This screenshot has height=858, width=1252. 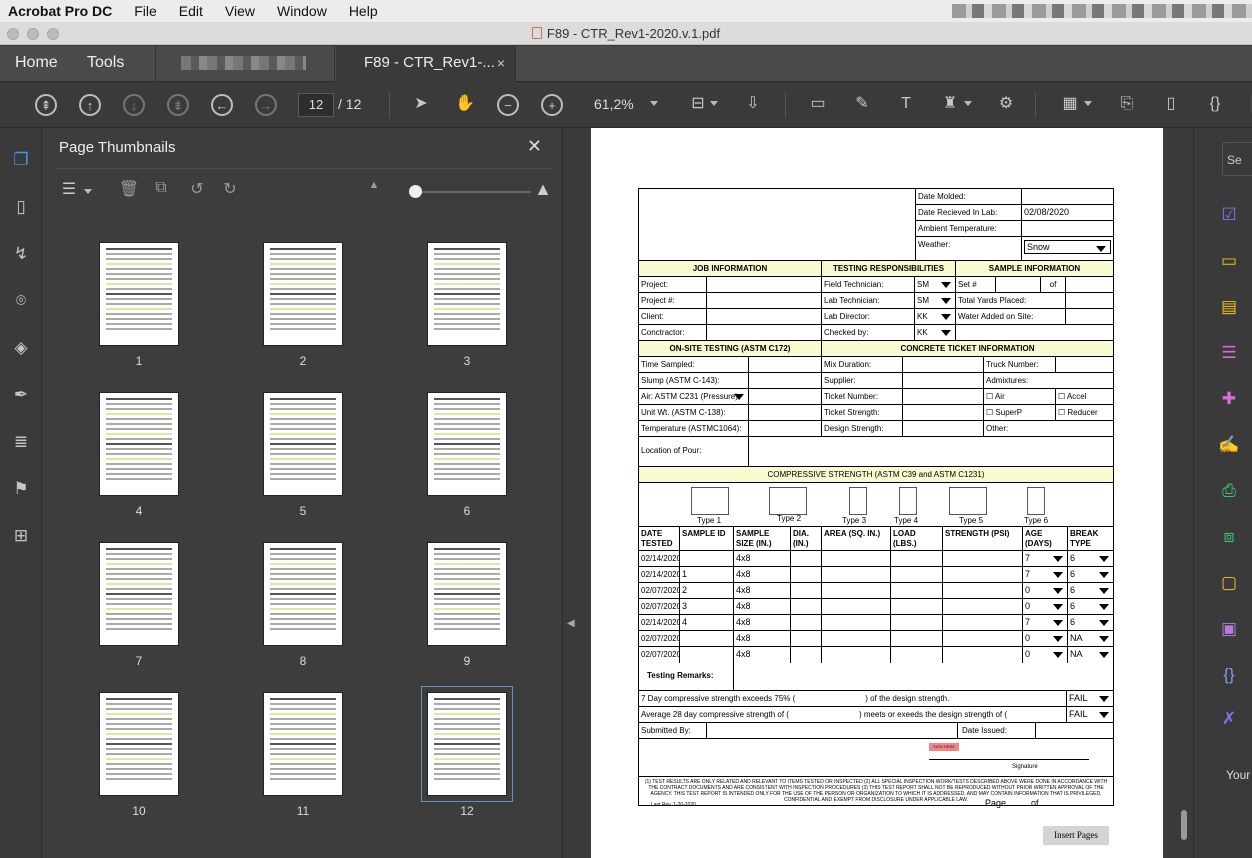 What do you see at coordinates (1215, 105) in the screenshot?
I see `code-bracket-icon: {}` at bounding box center [1215, 105].